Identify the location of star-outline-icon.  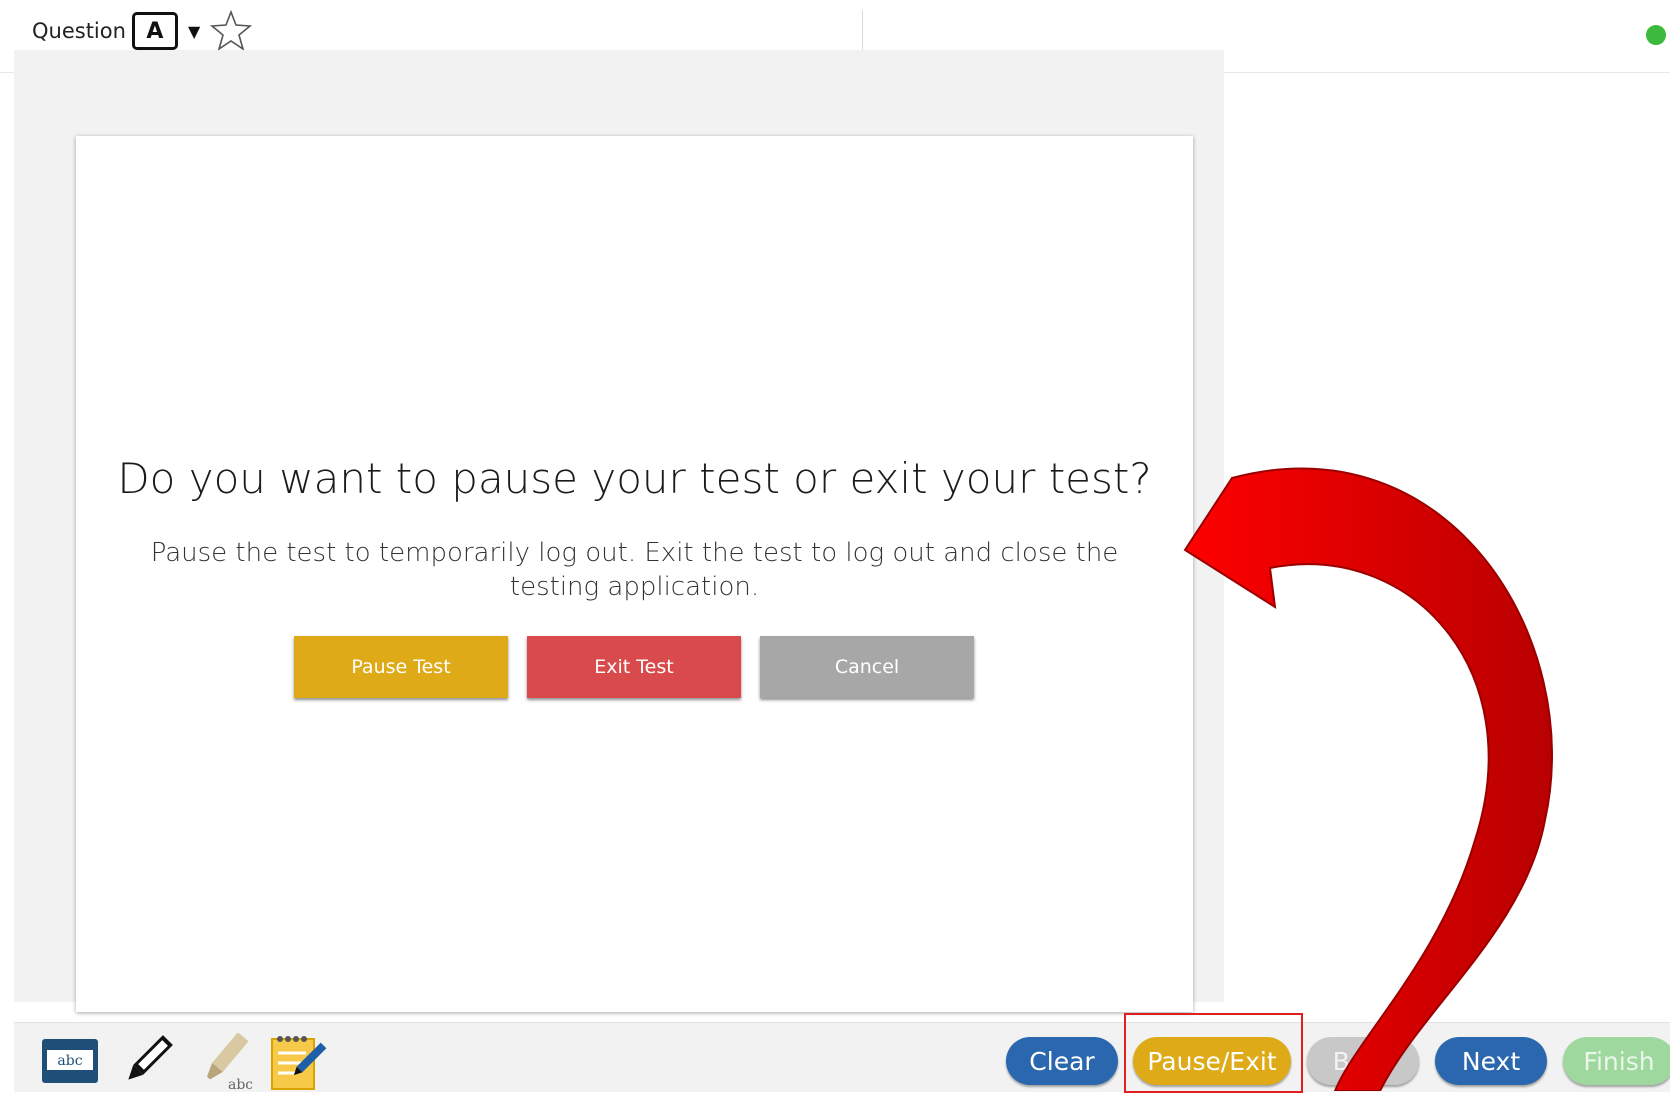
(231, 31).